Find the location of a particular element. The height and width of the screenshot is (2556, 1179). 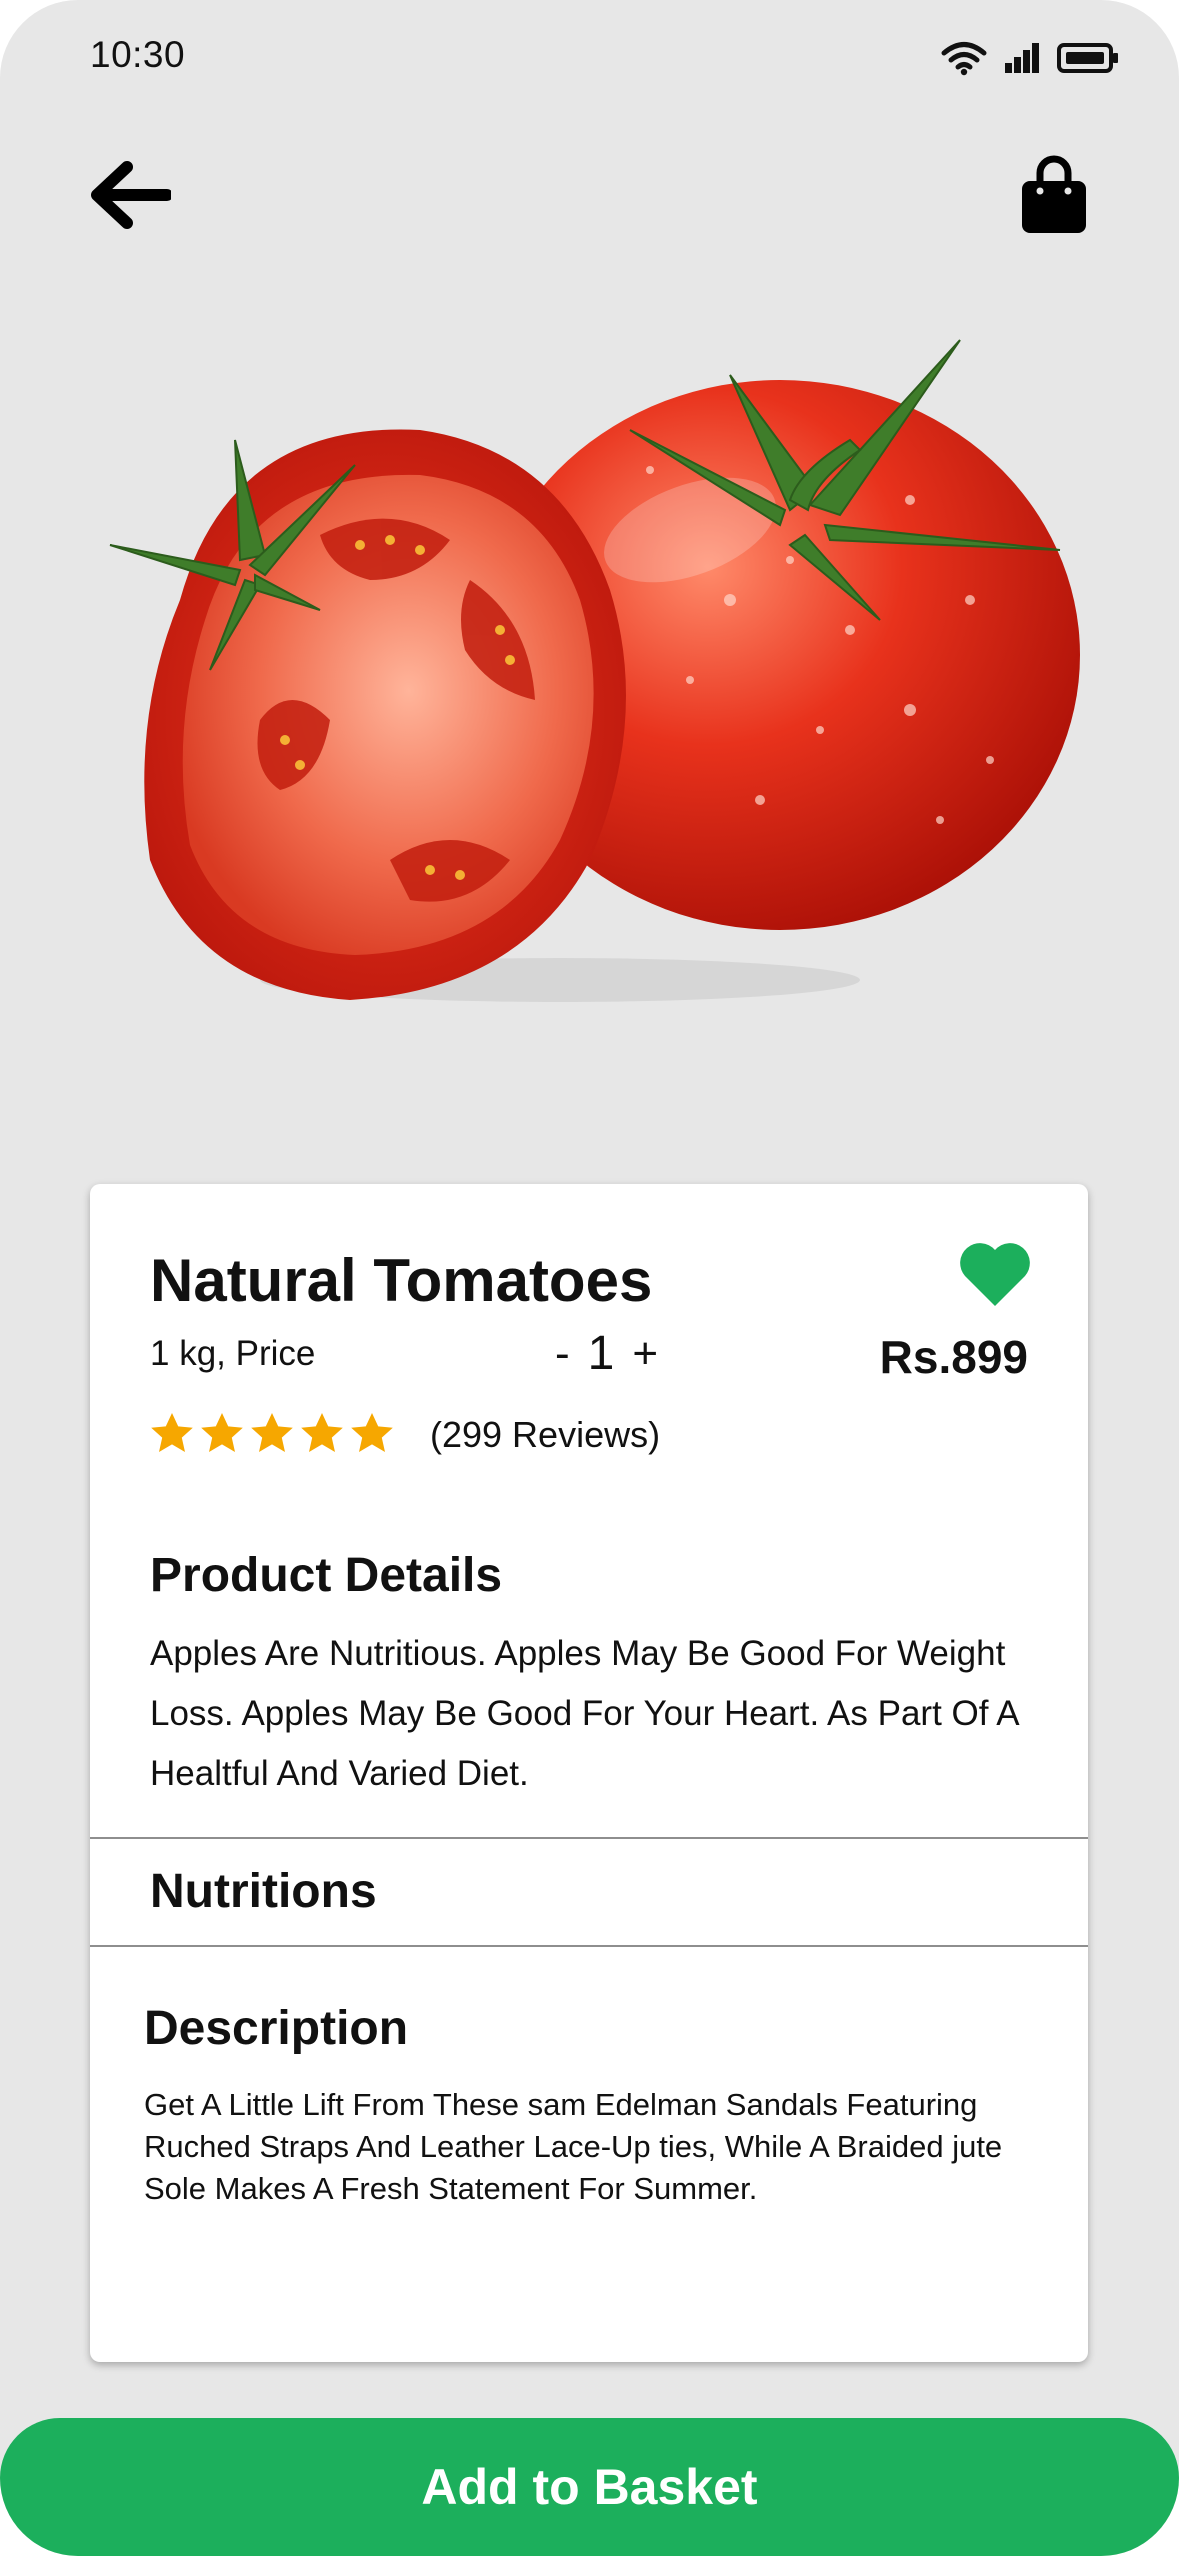

unit-label: 1 kg, Price is located at coordinates (233, 1353).